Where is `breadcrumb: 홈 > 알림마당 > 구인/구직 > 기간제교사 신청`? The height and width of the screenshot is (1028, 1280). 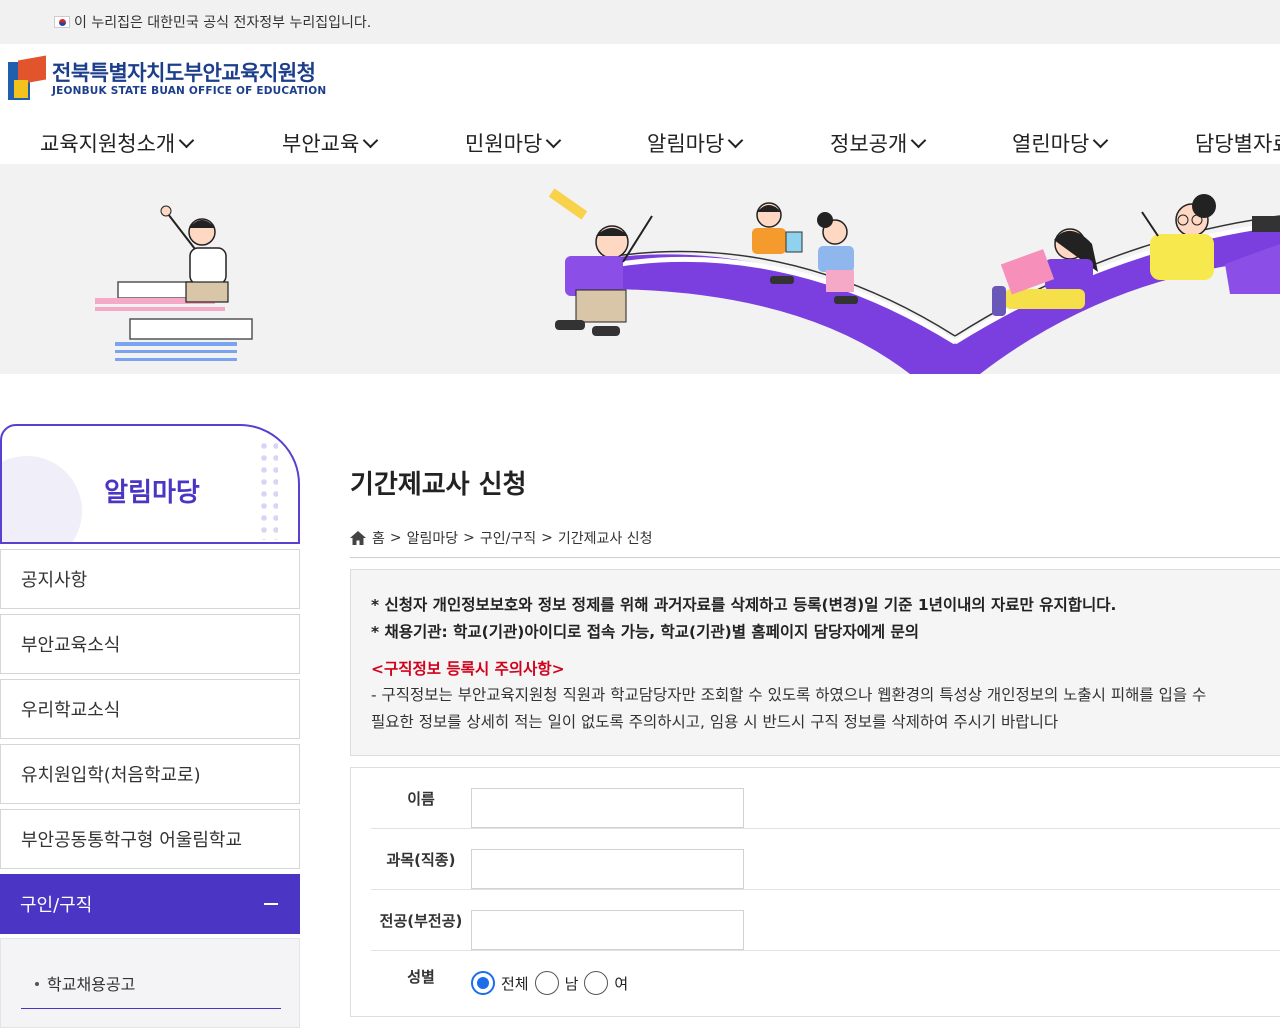
breadcrumb: 홈 > 알림마당 > 구인/구직 > 기간제교사 신청 is located at coordinates (501, 538).